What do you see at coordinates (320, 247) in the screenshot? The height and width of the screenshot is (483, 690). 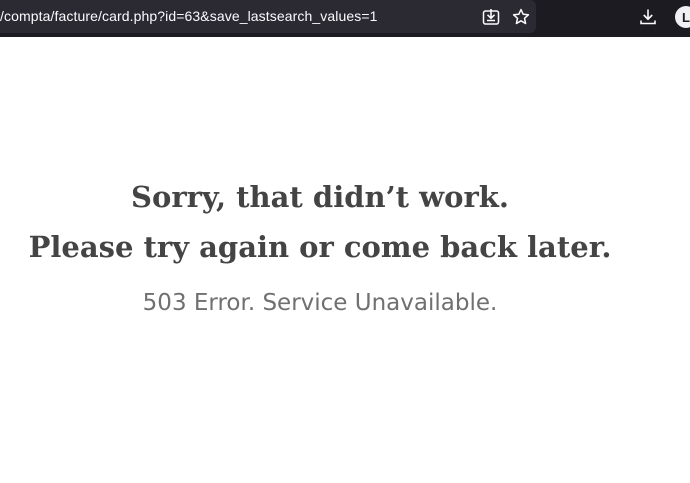 I see `error-title-line-2: Please try again or come back later.` at bounding box center [320, 247].